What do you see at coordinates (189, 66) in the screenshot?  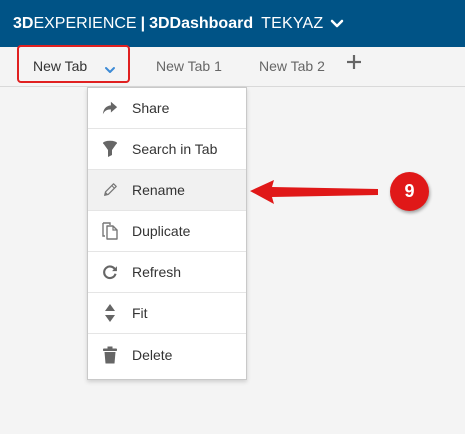 I see `tab-new-tab-1: New Tab 1` at bounding box center [189, 66].